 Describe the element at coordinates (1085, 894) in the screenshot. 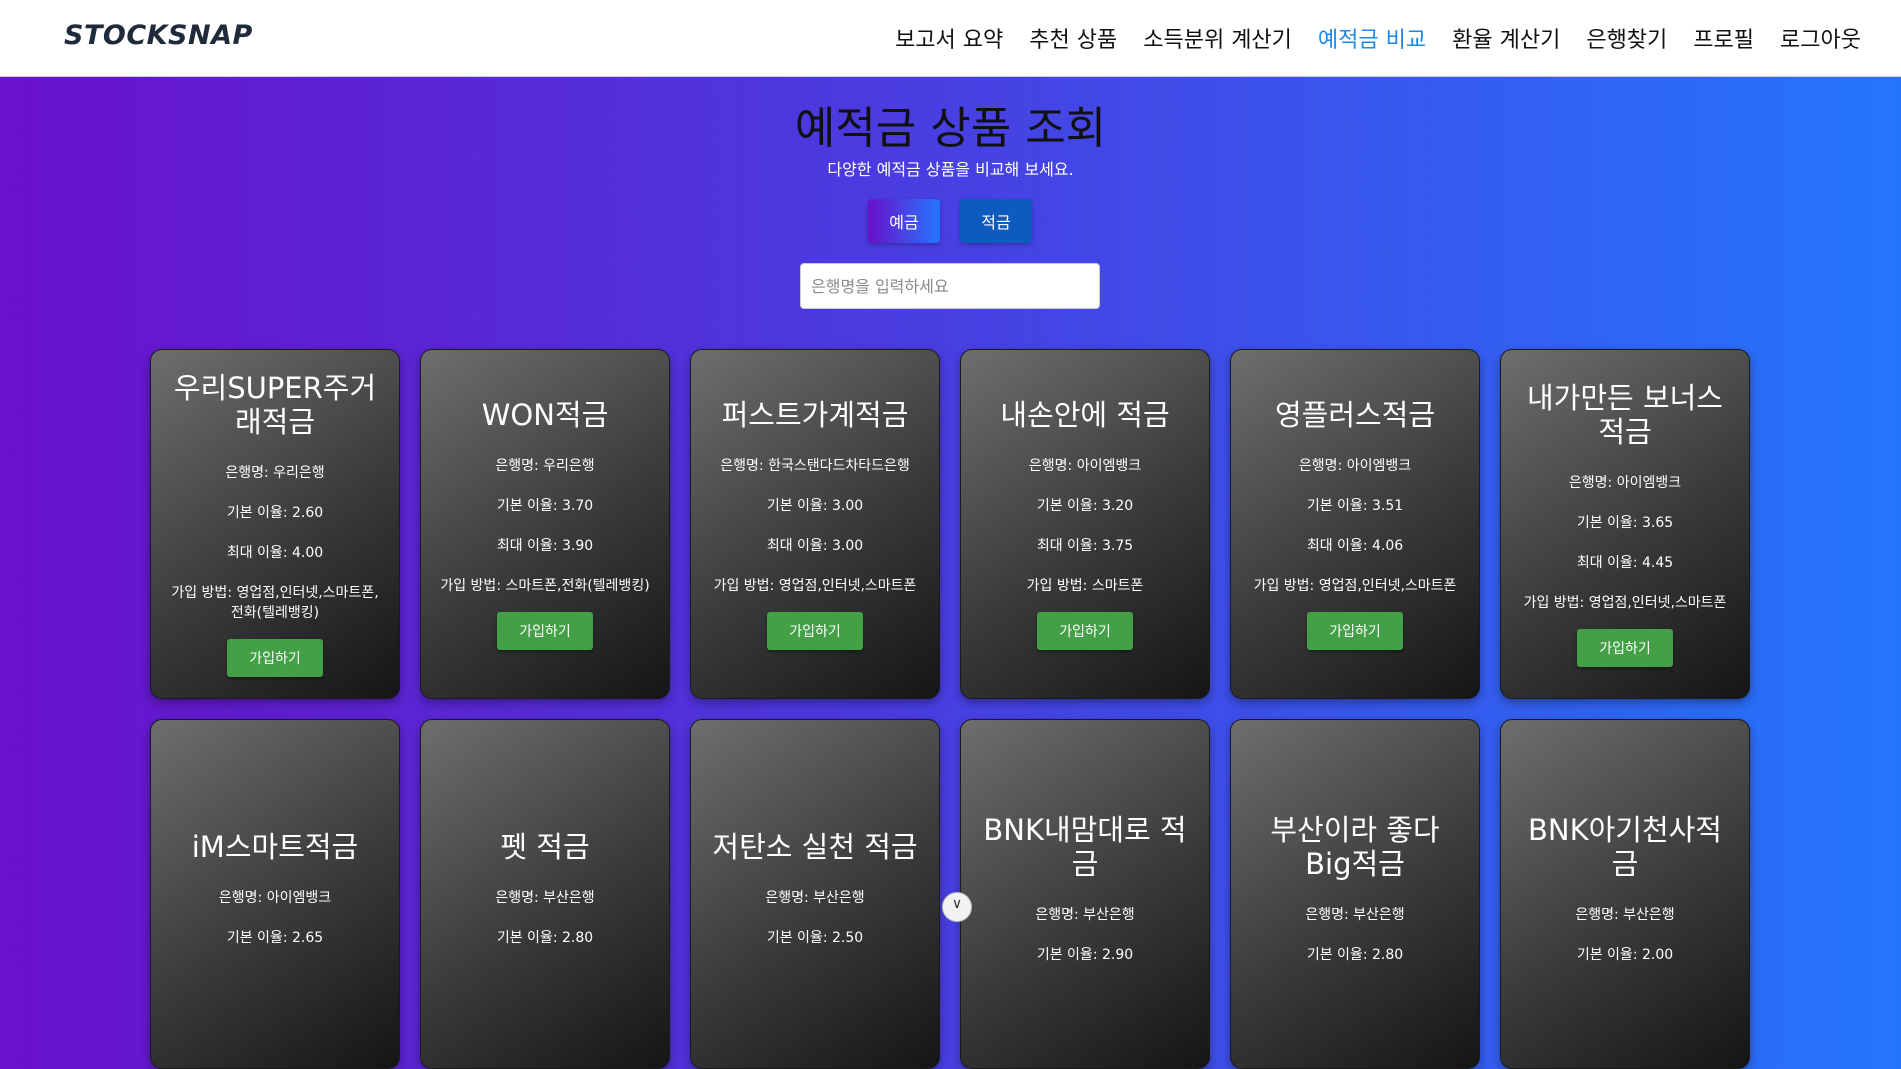

I see `product-card: BNK내맘대로 적금 은행명: 부산은행 기본 이율: 2.90` at that location.